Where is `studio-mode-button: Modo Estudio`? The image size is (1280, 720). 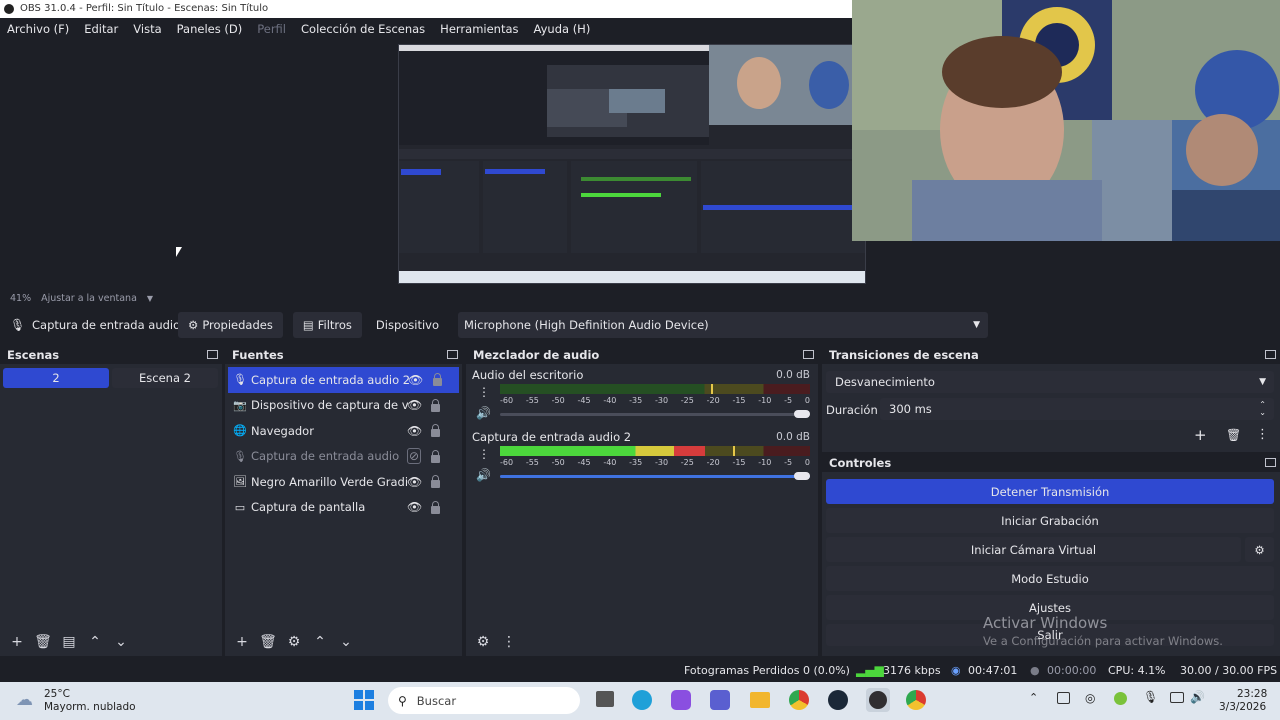 studio-mode-button: Modo Estudio is located at coordinates (1050, 578).